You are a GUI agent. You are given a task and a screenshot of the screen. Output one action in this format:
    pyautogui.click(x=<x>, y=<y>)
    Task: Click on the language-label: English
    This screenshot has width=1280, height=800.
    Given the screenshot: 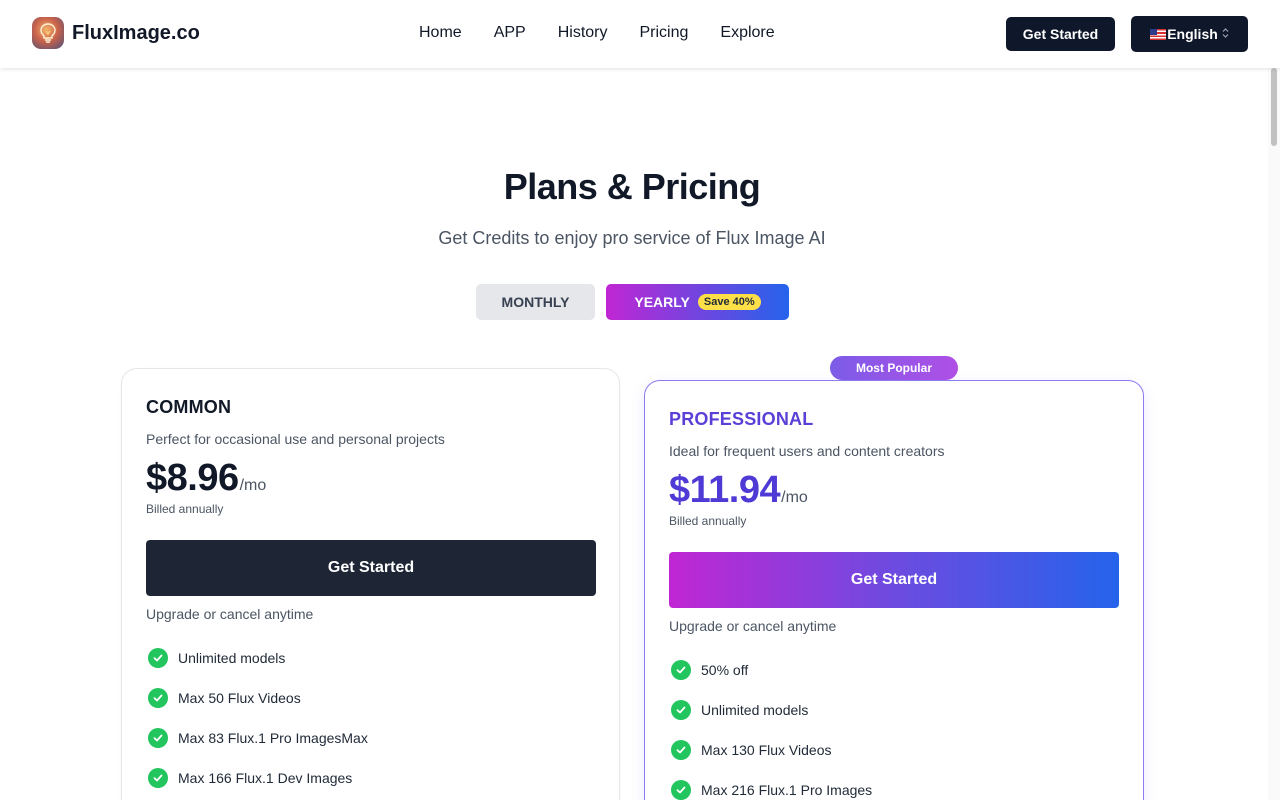 What is the action you would take?
    pyautogui.click(x=1192, y=34)
    